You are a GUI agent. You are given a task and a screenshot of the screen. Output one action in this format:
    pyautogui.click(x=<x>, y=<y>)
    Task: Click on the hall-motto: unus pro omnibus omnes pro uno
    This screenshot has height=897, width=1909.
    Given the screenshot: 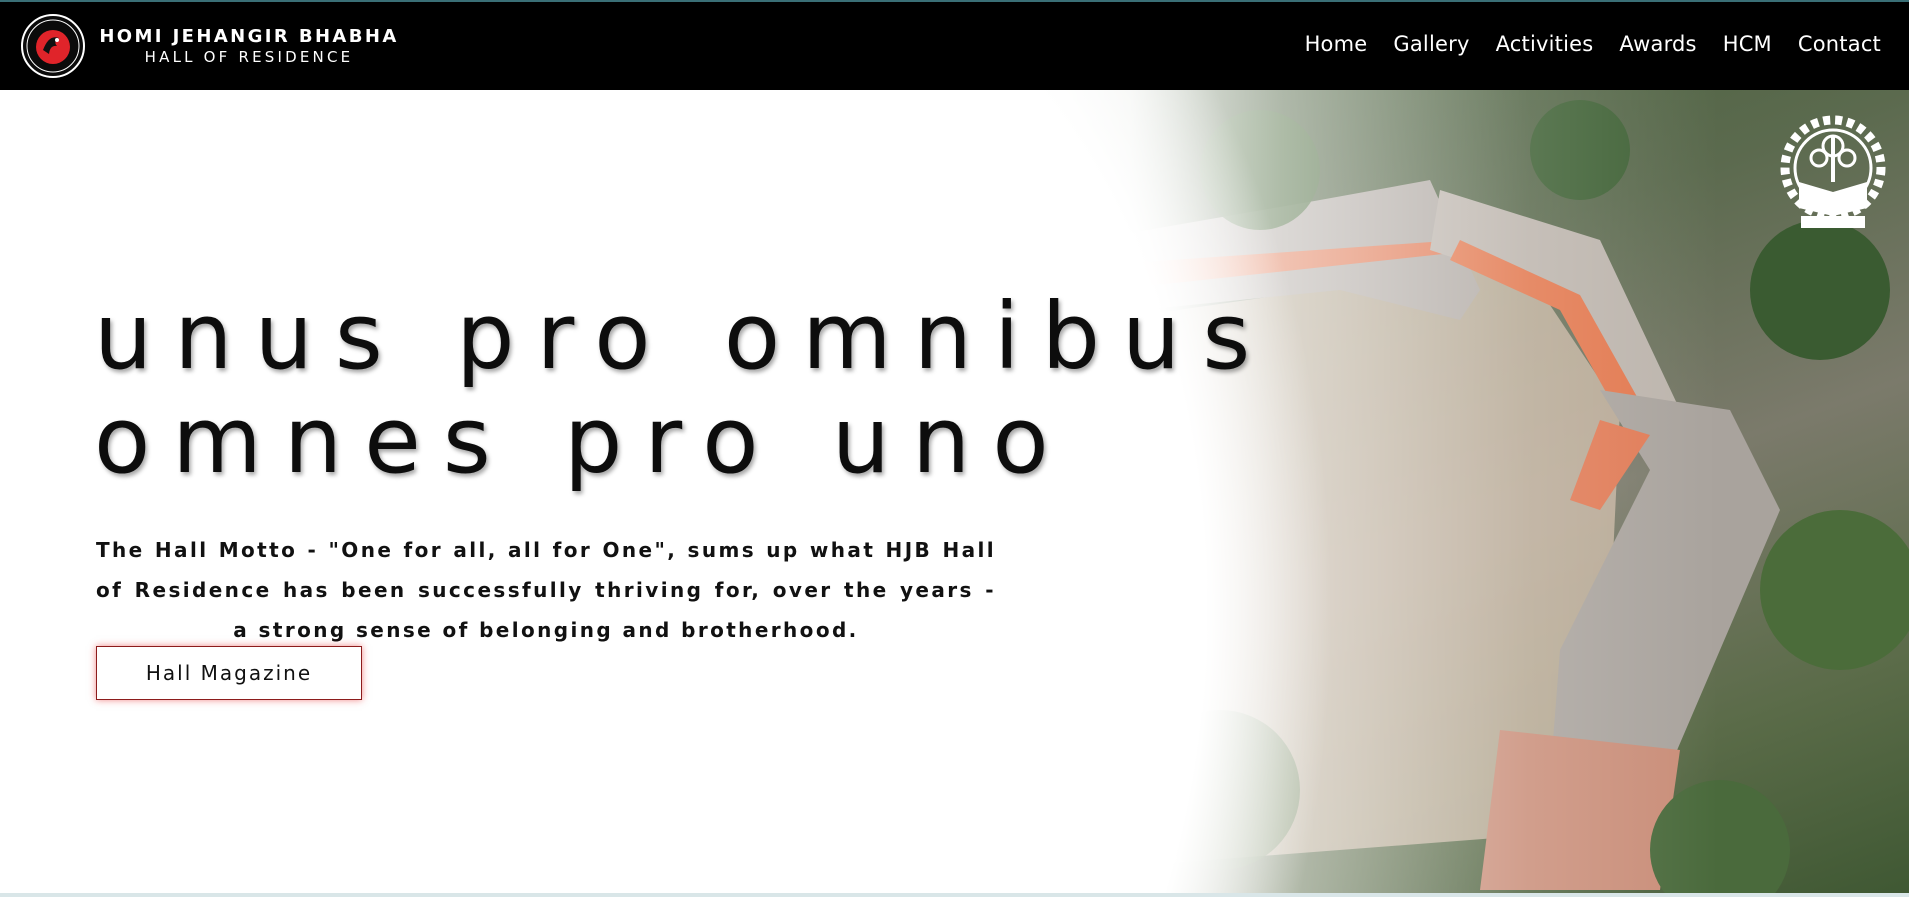 What is the action you would take?
    pyautogui.click(x=683, y=389)
    